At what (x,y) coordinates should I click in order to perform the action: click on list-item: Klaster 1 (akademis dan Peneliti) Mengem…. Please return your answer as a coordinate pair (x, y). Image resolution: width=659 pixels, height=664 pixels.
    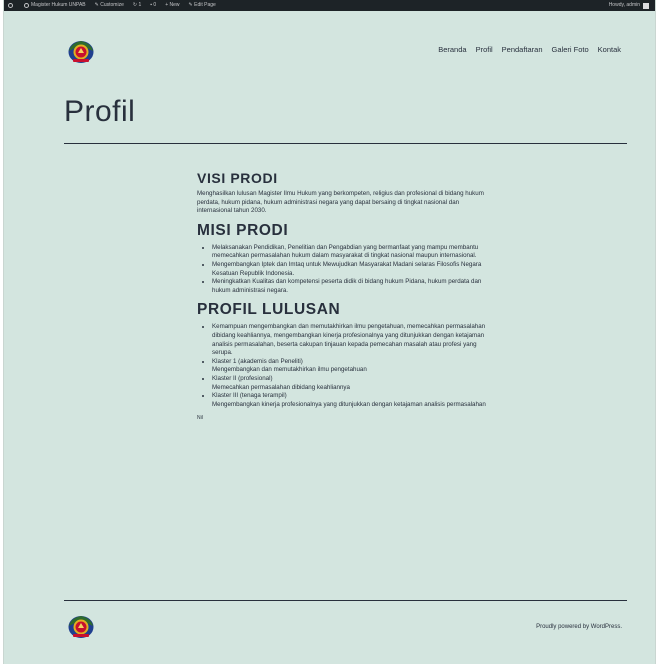
    Looking at the image, I should click on (353, 366).